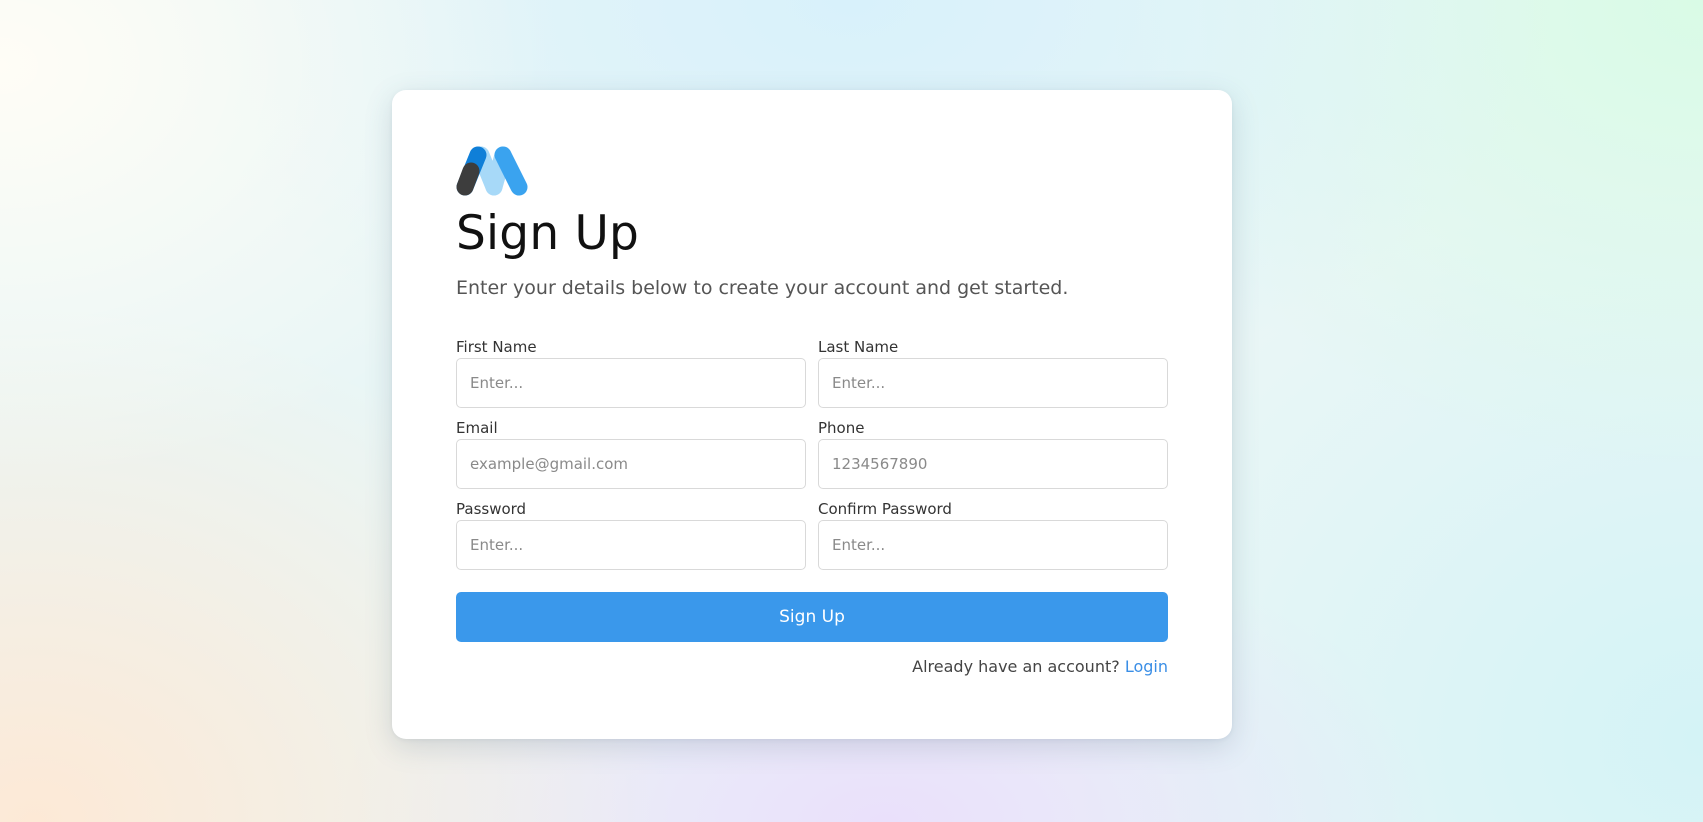 The width and height of the screenshot is (1703, 822). I want to click on password-field: Password, so click(631, 535).